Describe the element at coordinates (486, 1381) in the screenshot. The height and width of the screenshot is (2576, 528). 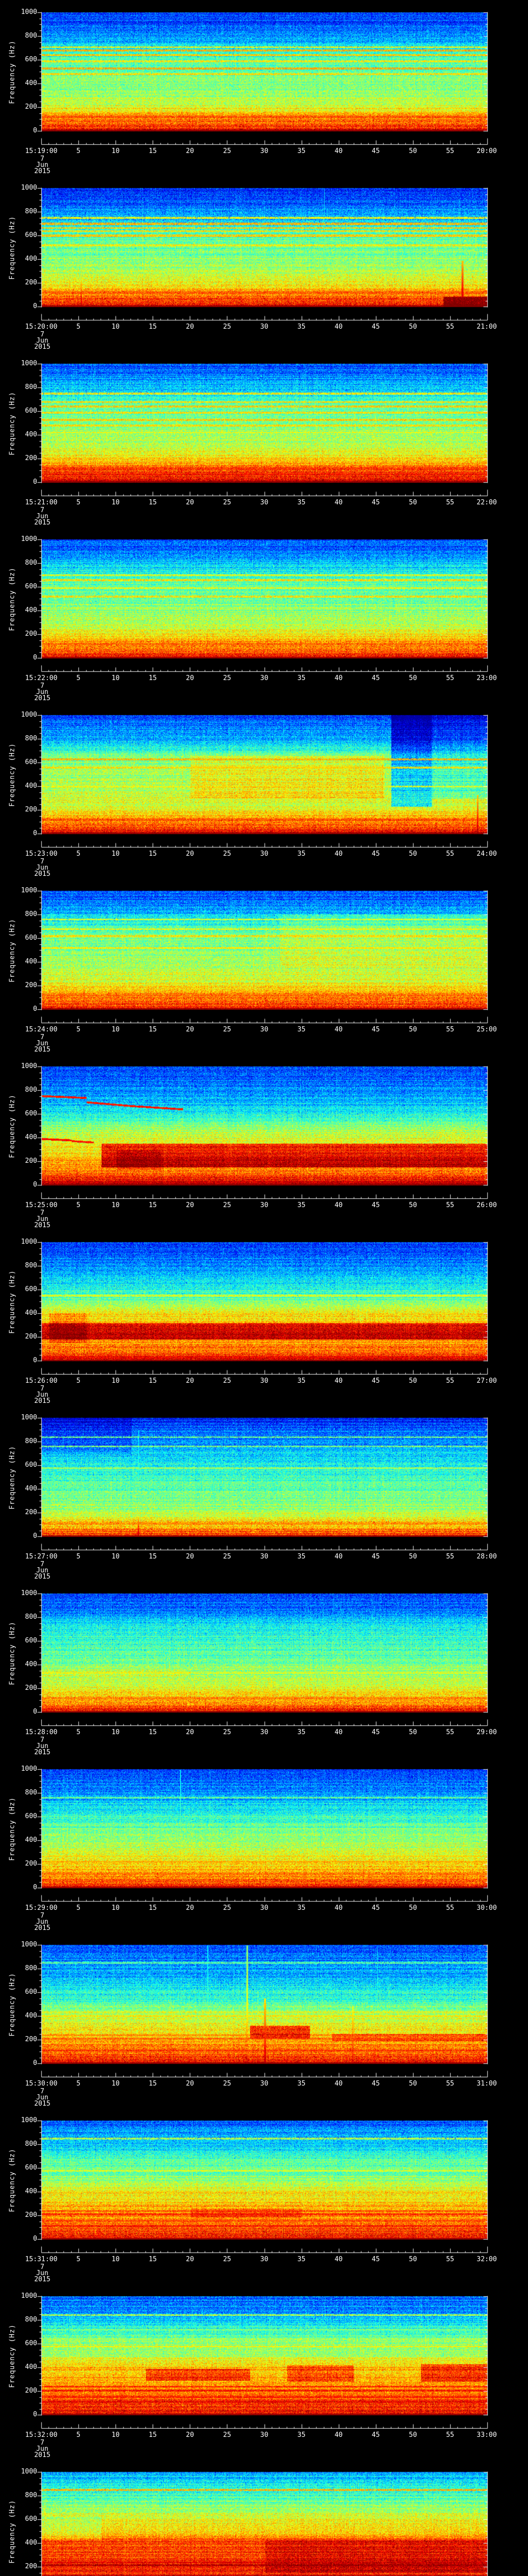
I see `x-end-time-label: 27:00` at that location.